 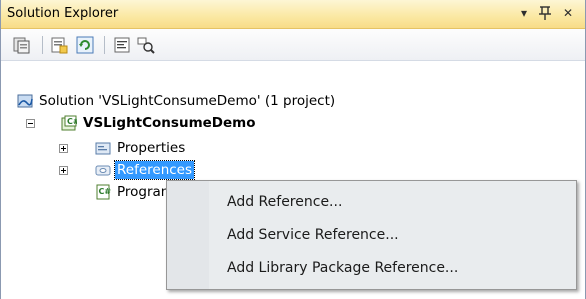 I want to click on panel-title: Solution Explorer, so click(x=63, y=13).